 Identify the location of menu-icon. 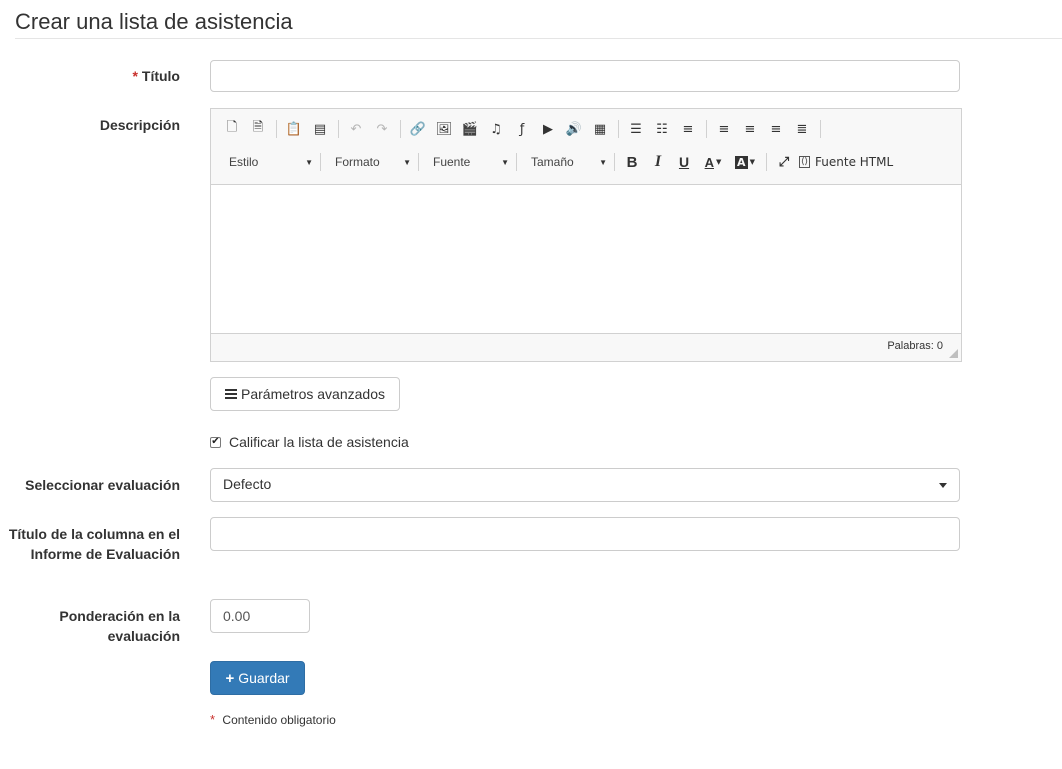
(231, 394).